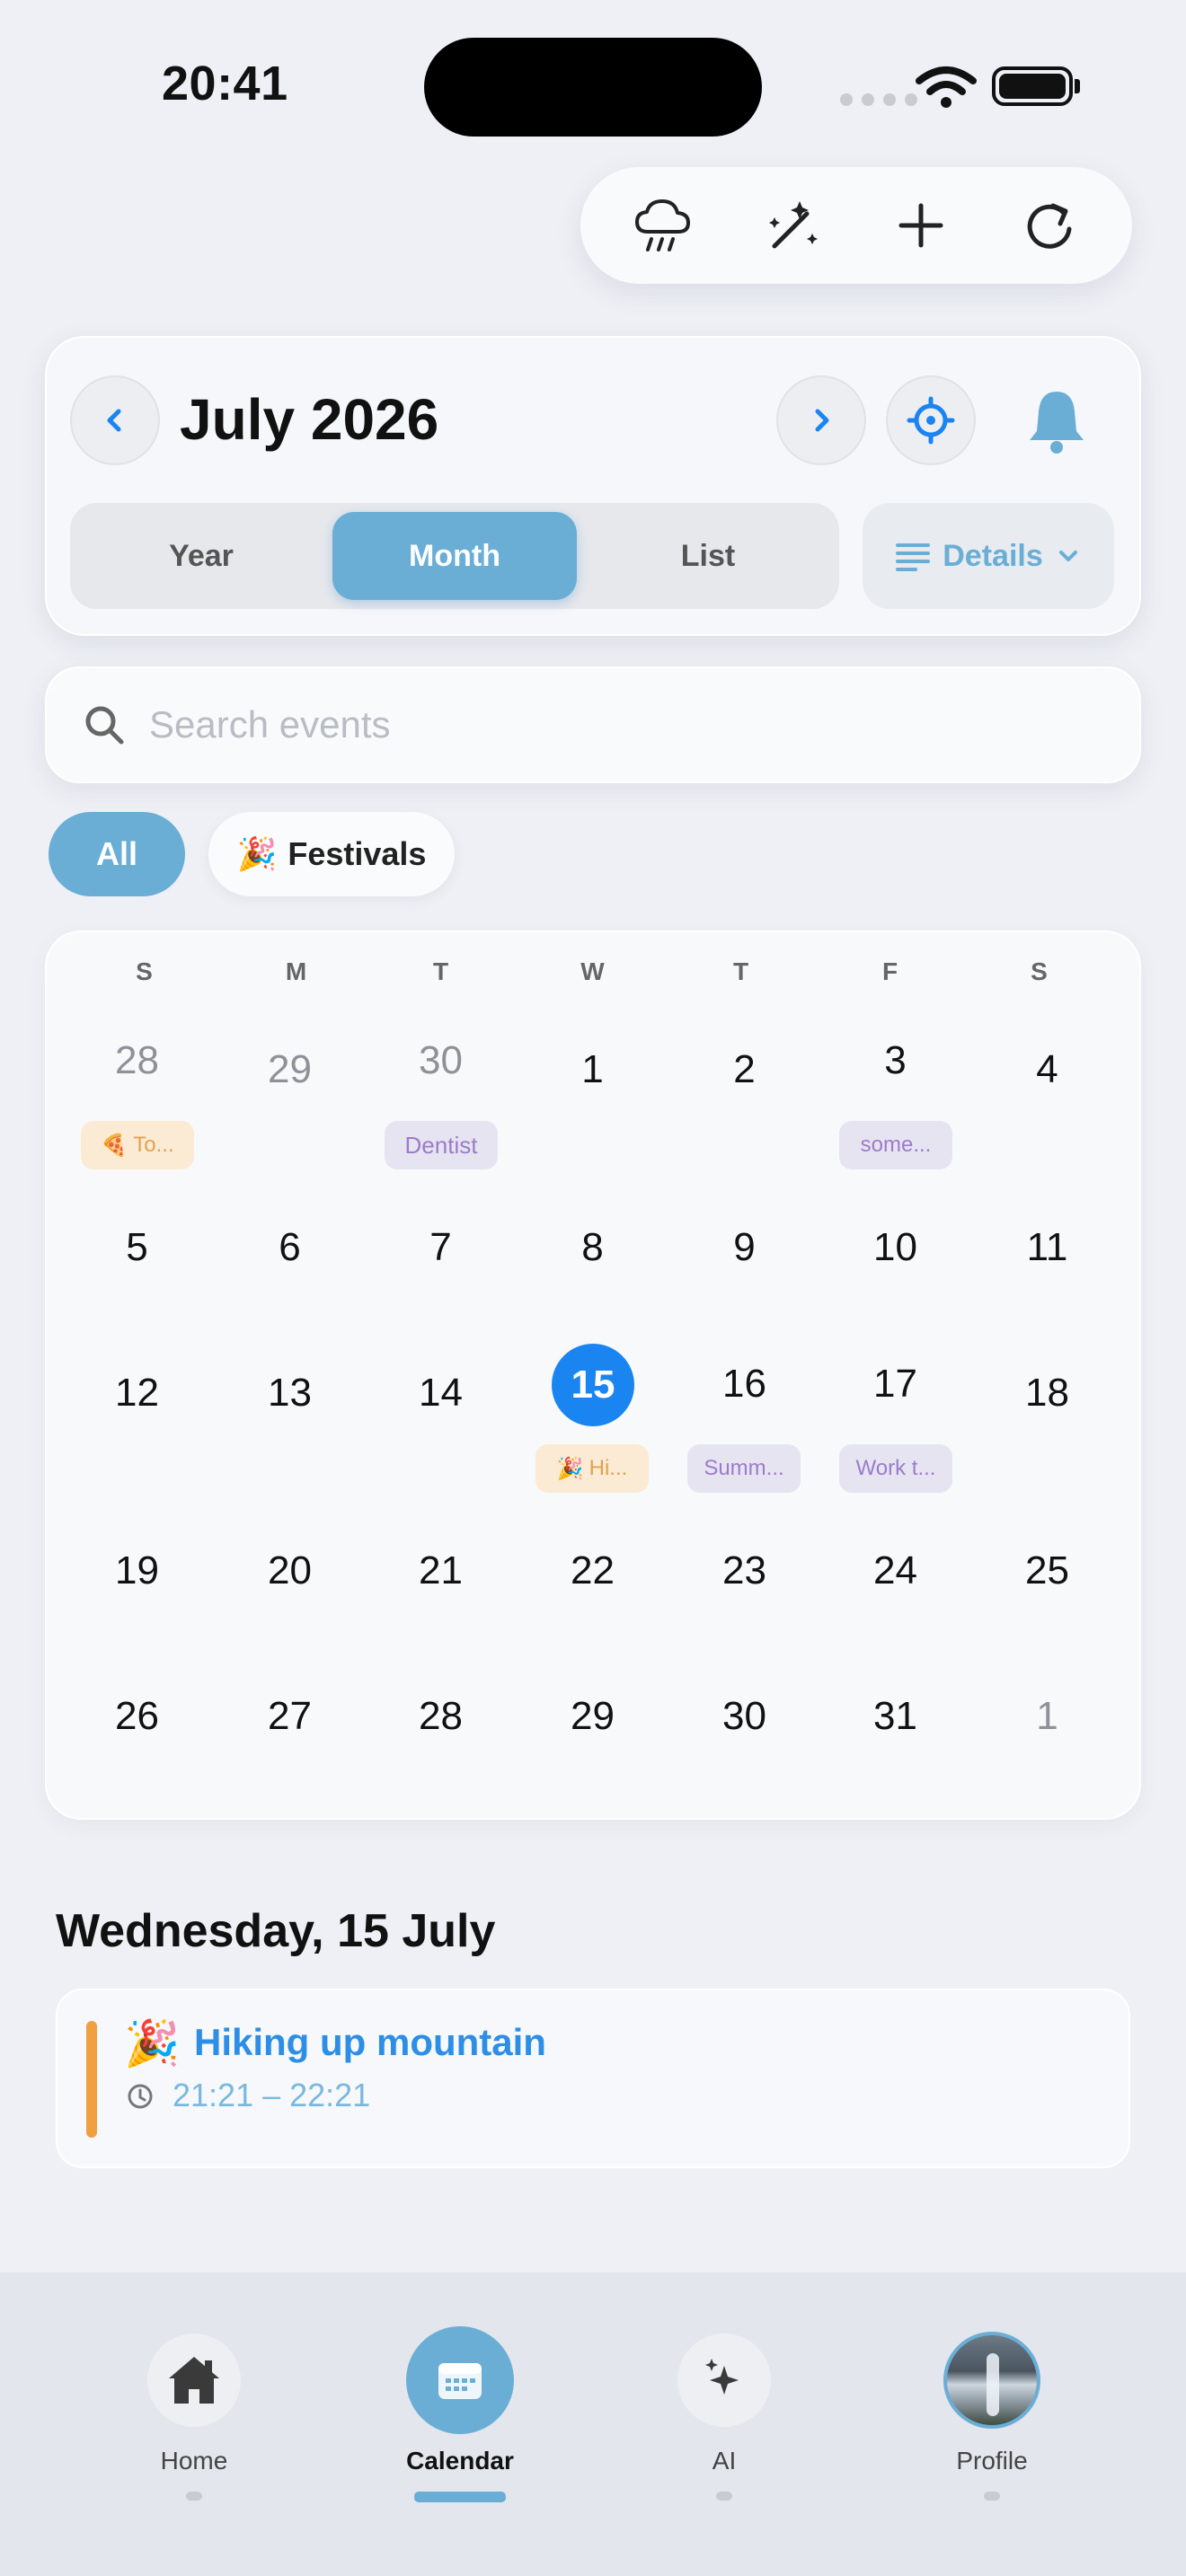 This screenshot has width=1186, height=2576. What do you see at coordinates (331, 854) in the screenshot?
I see `filter-chip-festivals: 🎉 Festivals` at bounding box center [331, 854].